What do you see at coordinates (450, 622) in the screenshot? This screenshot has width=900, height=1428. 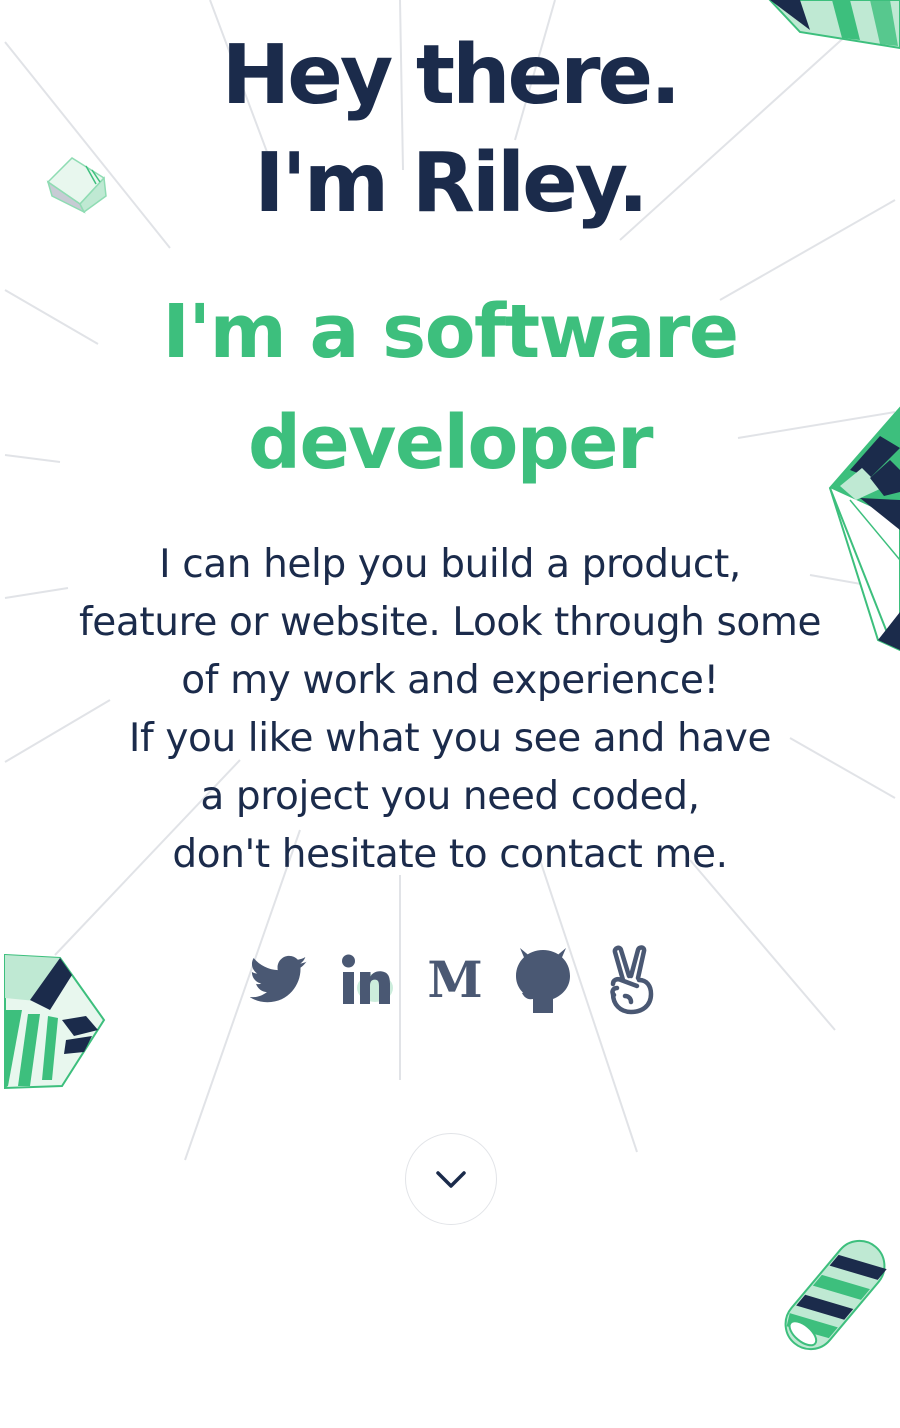 I see `intro-line: feature or website. Look through some` at bounding box center [450, 622].